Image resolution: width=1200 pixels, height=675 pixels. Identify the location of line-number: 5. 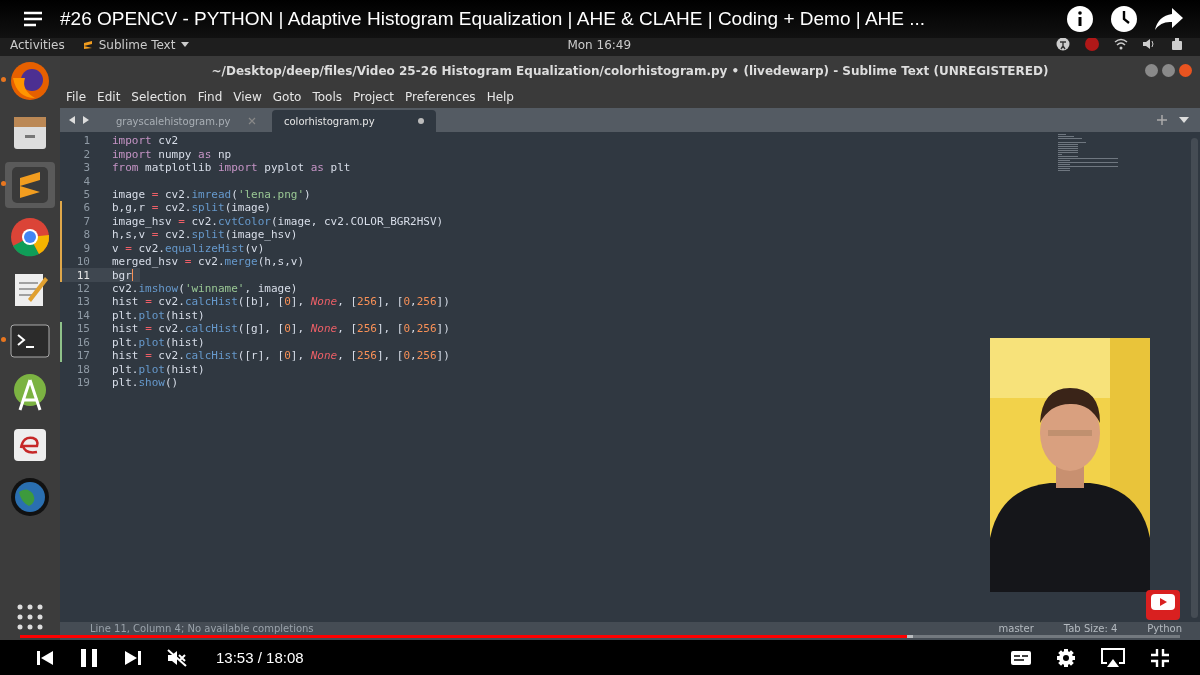
(86, 194).